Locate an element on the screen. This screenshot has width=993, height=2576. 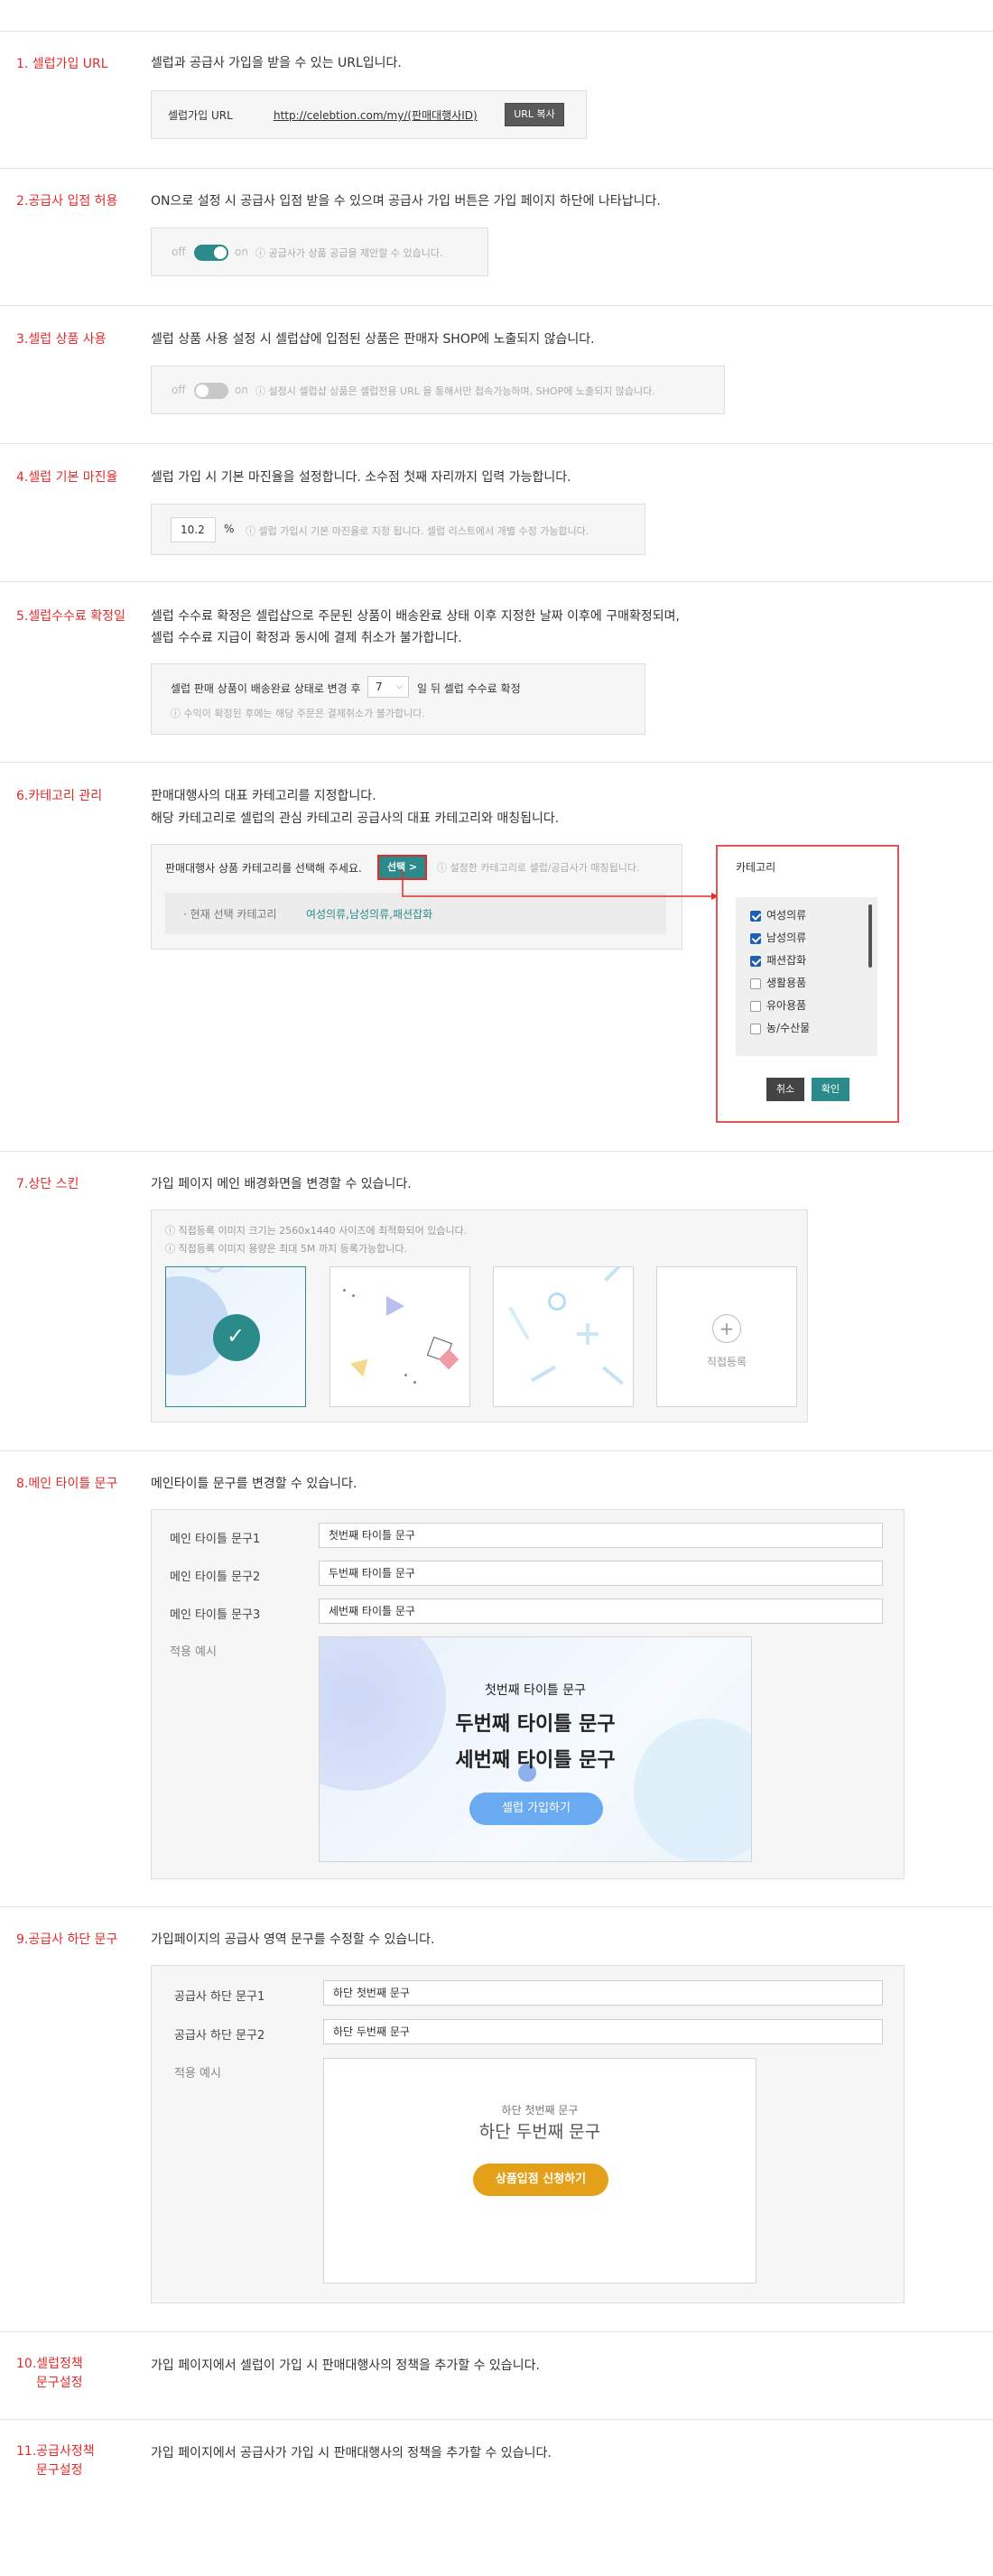
celeb-product-toggle is located at coordinates (211, 391).